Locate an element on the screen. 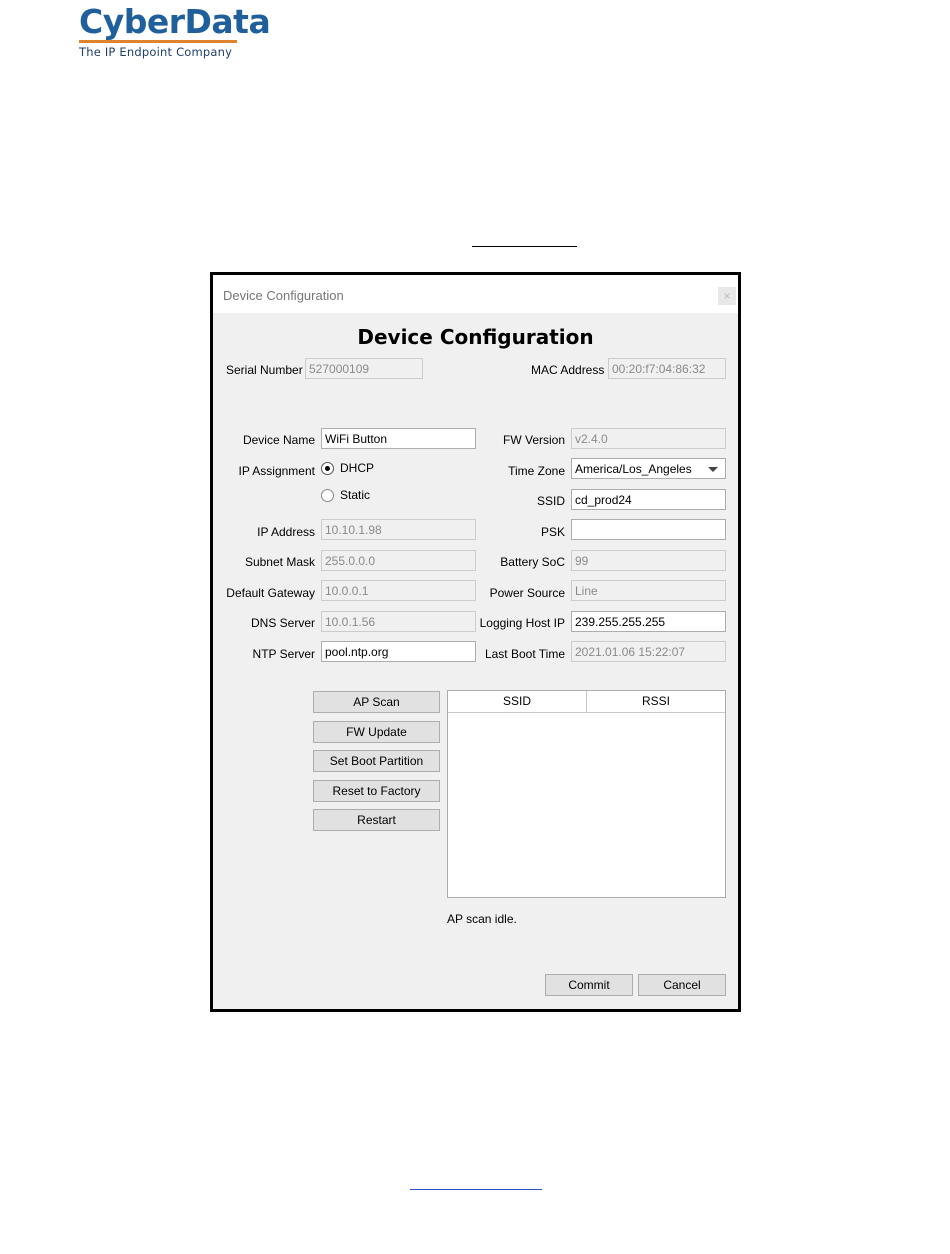  power-source-field: Line is located at coordinates (648, 590).